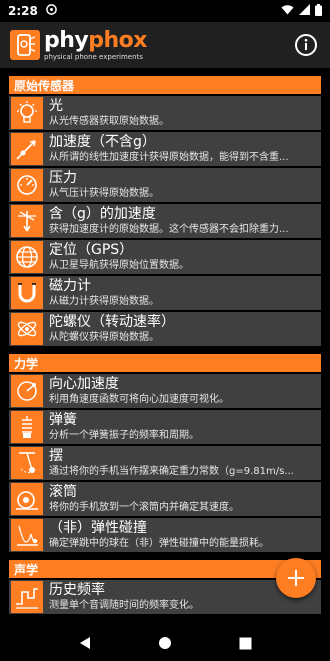 This screenshot has width=330, height=661. What do you see at coordinates (27, 463) in the screenshot?
I see `pendulum-icon` at bounding box center [27, 463].